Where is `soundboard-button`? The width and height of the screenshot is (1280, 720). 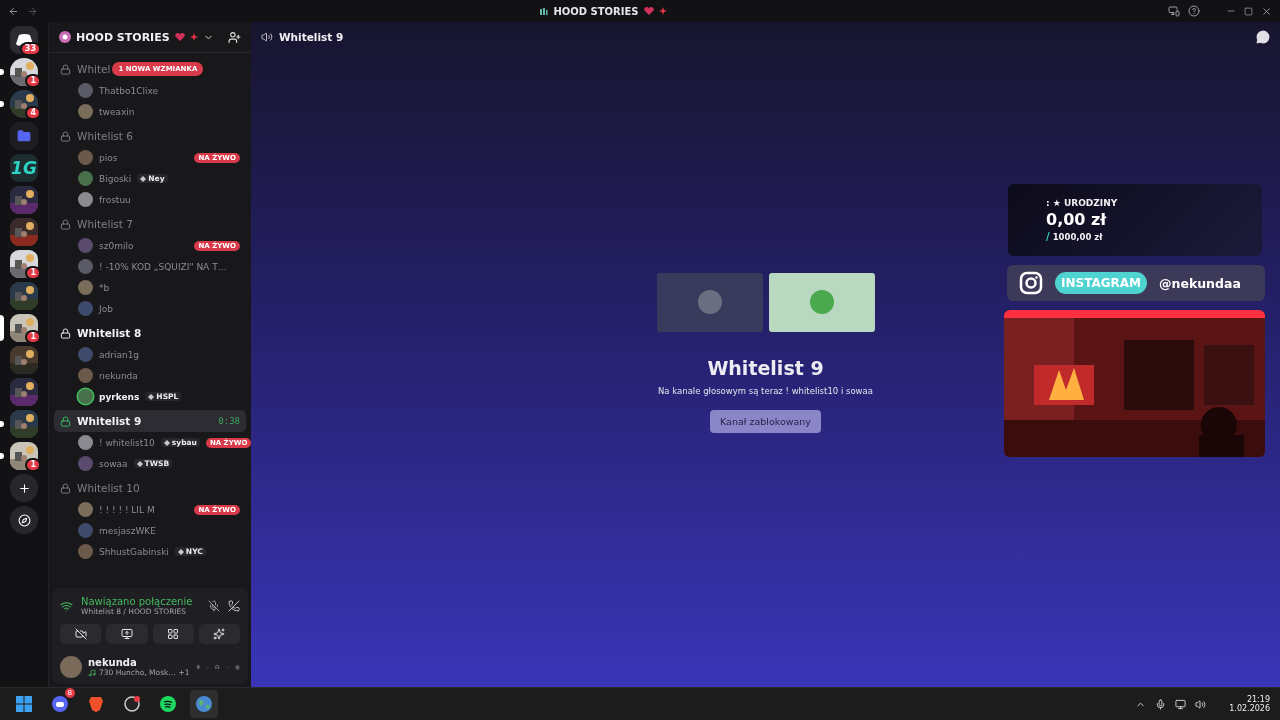
soundboard-button is located at coordinates (219, 634).